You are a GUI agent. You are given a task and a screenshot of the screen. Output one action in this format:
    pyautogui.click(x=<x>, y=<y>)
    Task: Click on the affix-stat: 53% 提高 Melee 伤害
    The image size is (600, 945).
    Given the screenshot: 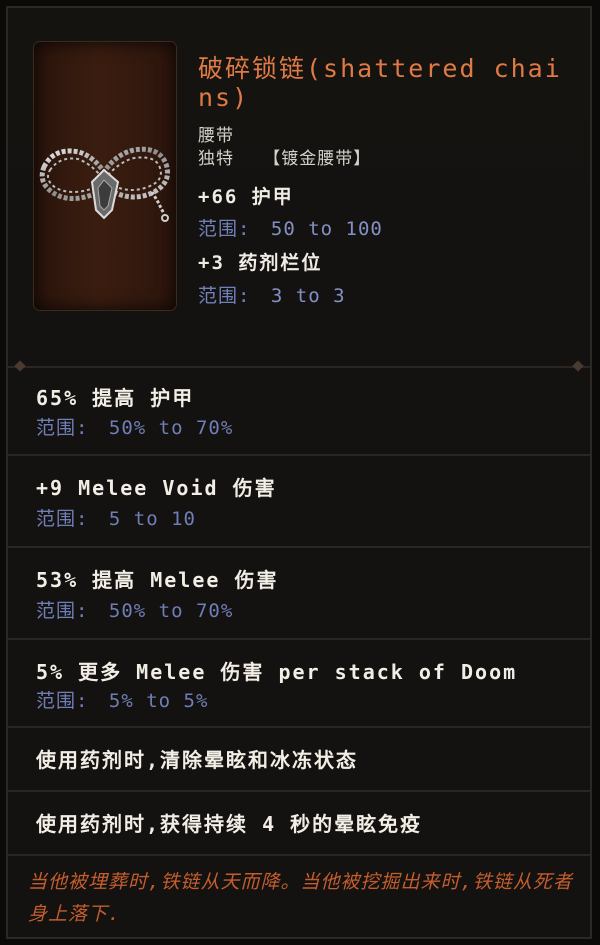 What is the action you would take?
    pyautogui.click(x=157, y=580)
    